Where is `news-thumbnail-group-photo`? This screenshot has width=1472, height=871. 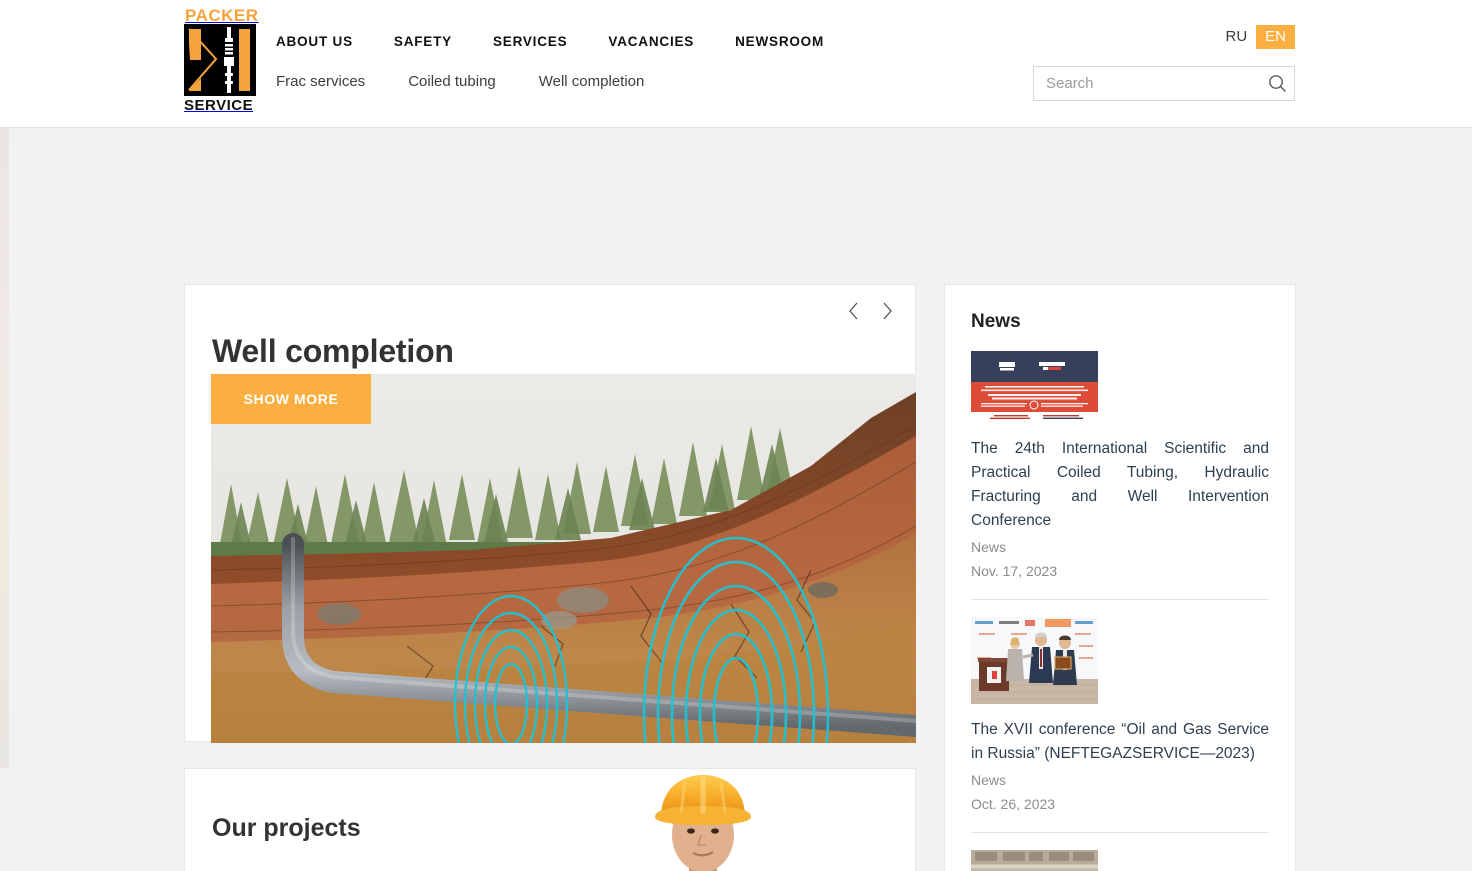
news-thumbnail-group-photo is located at coordinates (1034, 860).